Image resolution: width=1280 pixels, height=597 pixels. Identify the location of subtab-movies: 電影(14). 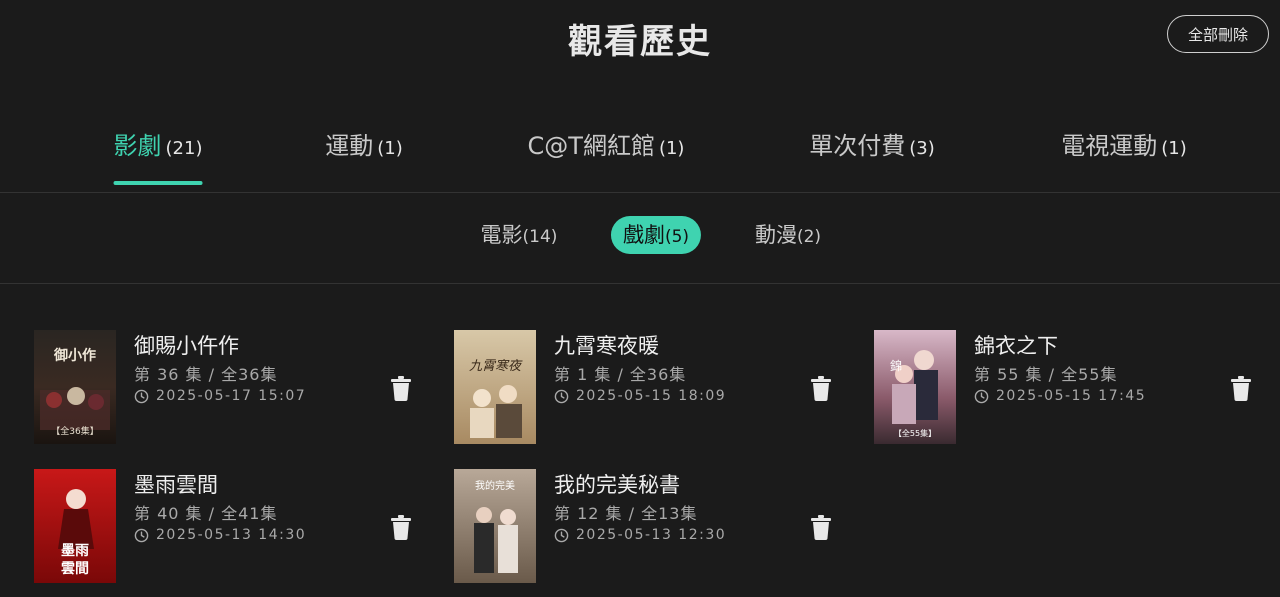
(519, 235).